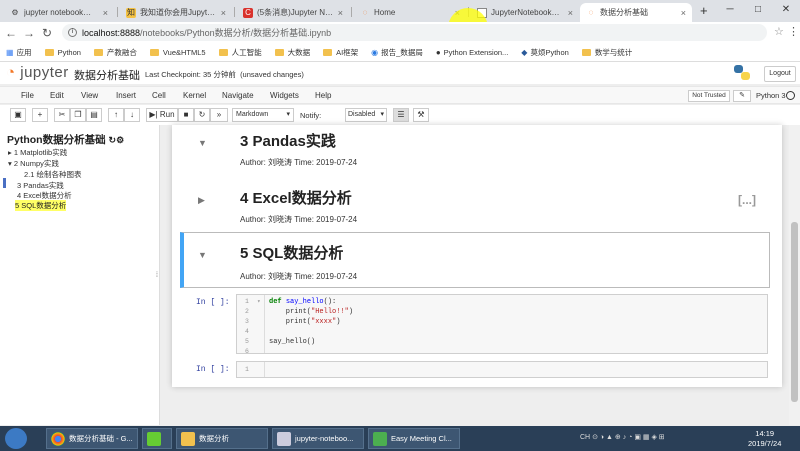 The height and width of the screenshot is (451, 800). What do you see at coordinates (545, 52) in the screenshot?
I see `bookmark-item: ◆ 莫烦Python` at bounding box center [545, 52].